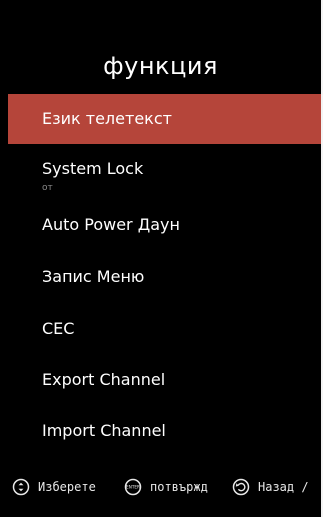 Image resolution: width=323 pixels, height=517 pixels. I want to click on menu-item-import-channel: Import Channel, so click(164, 431).